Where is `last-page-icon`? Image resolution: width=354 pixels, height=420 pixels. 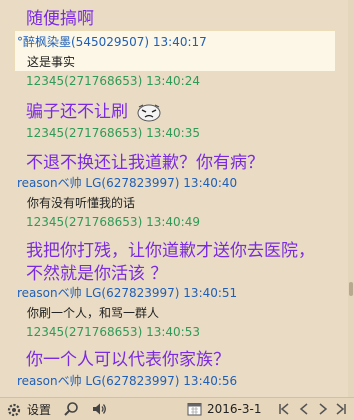 last-page-icon is located at coordinates (341, 409).